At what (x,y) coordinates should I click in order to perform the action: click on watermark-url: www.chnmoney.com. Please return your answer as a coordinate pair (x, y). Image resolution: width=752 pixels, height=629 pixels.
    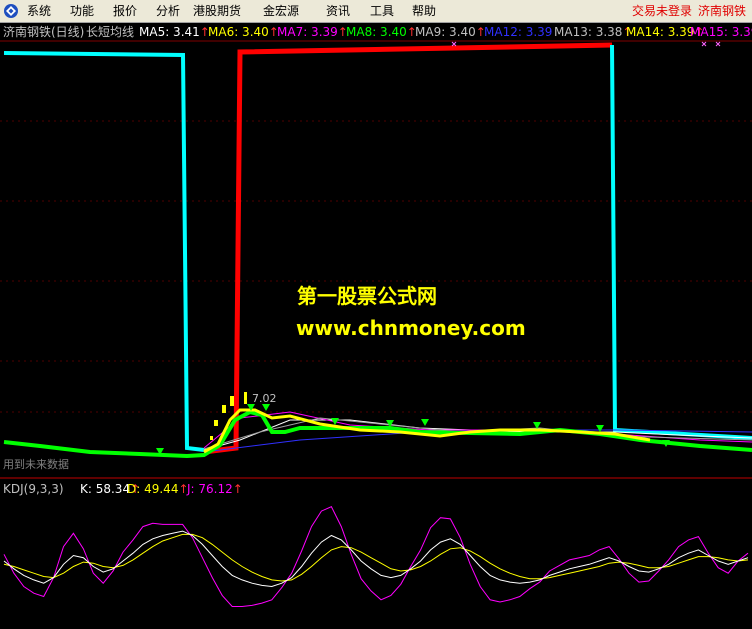
    Looking at the image, I should click on (411, 328).